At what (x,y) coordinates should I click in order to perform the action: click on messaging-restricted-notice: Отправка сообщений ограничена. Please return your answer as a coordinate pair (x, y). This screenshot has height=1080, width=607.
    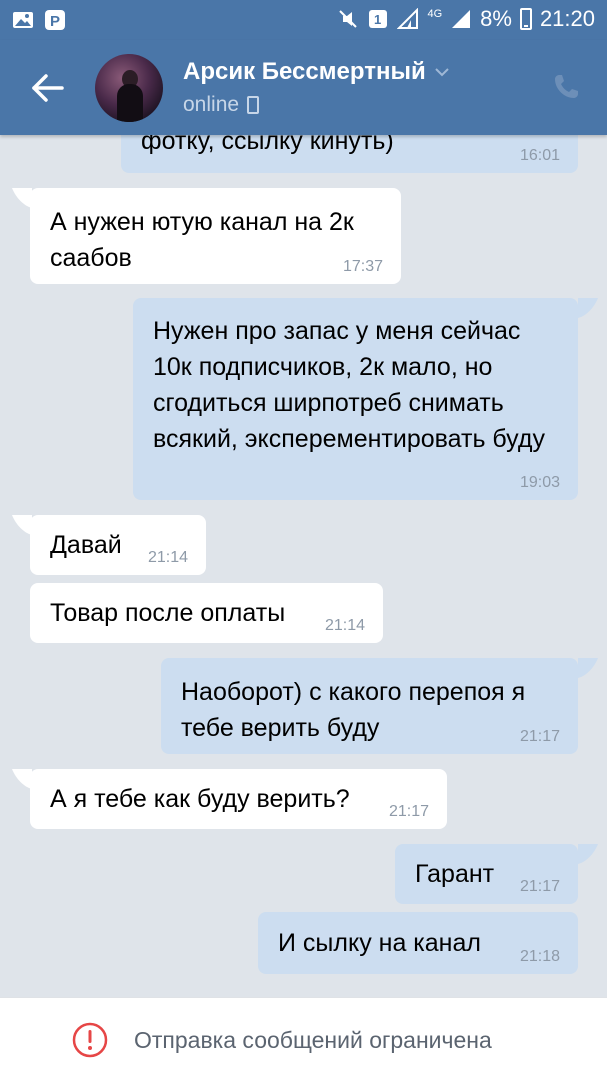
    Looking at the image, I should click on (313, 1039).